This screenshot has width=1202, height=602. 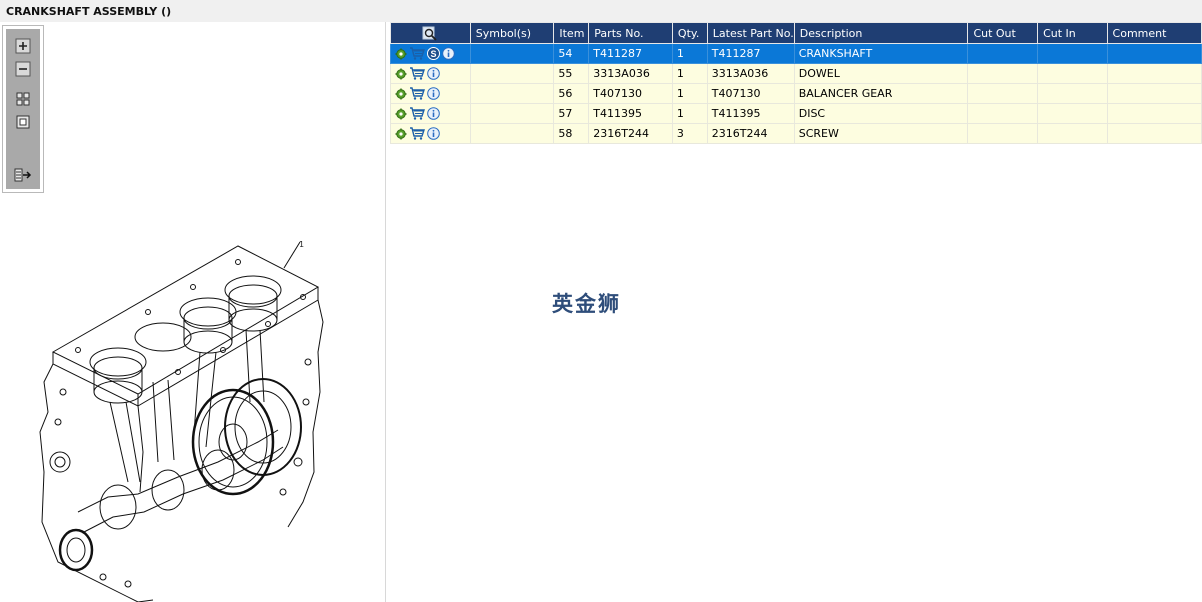 I want to click on column-header-qty: Qty., so click(x=689, y=33).